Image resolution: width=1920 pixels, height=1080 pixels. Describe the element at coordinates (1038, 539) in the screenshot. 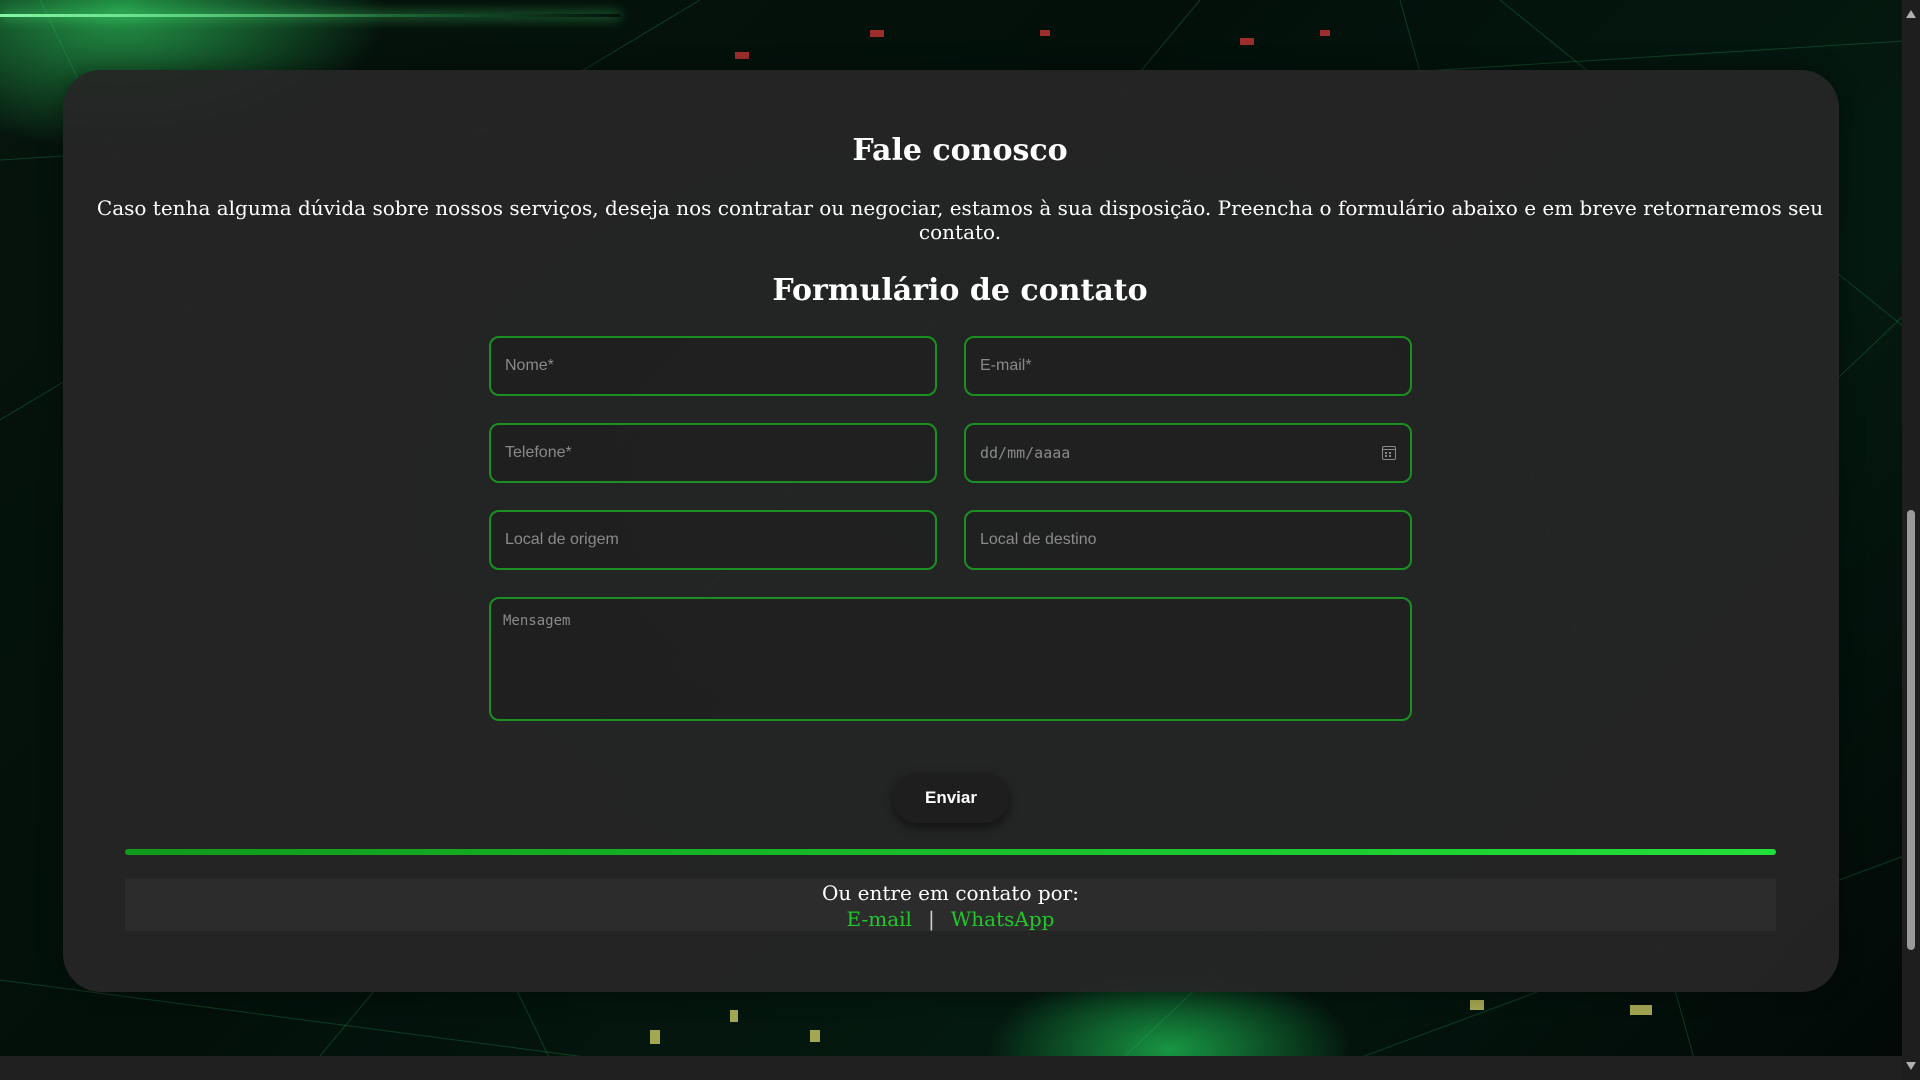

I see `destination-placeholder: Local de destino` at that location.